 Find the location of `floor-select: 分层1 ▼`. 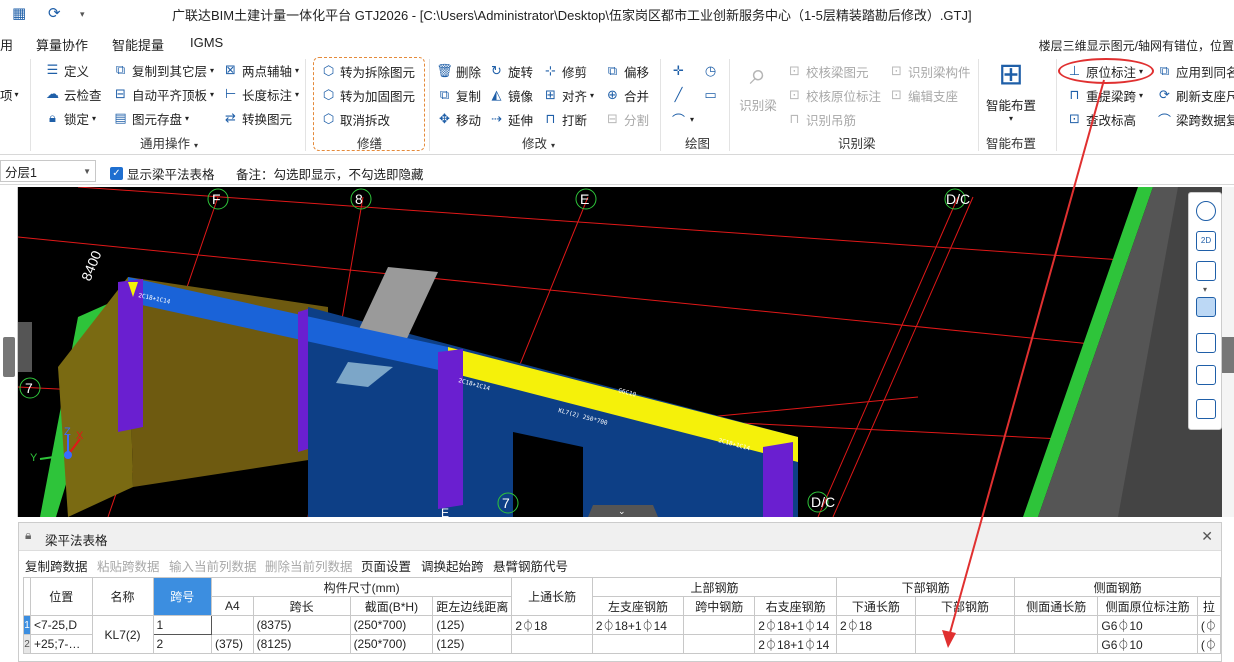

floor-select: 分层1 ▼ is located at coordinates (48, 171).